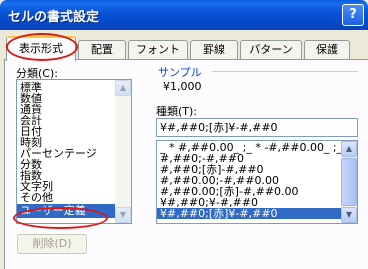  What do you see at coordinates (257, 127) in the screenshot?
I see `type-input: ¥#,##0;[赤]¥-#,##0` at bounding box center [257, 127].